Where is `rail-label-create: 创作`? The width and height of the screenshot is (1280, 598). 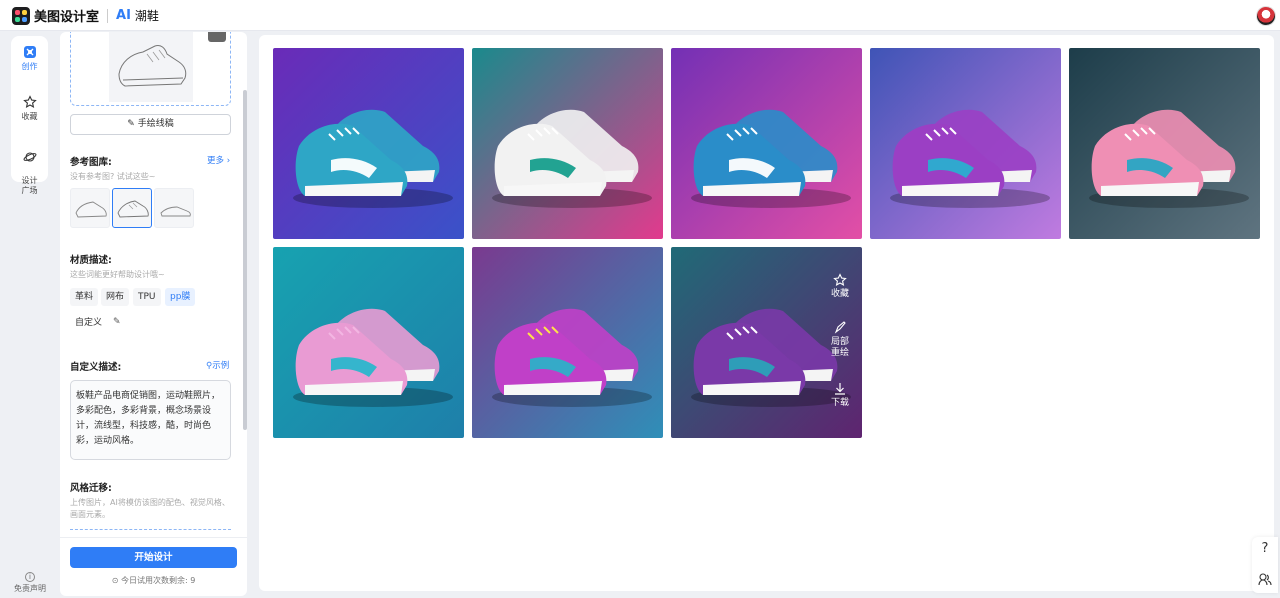
rail-label-create: 创作 is located at coordinates (29, 66).